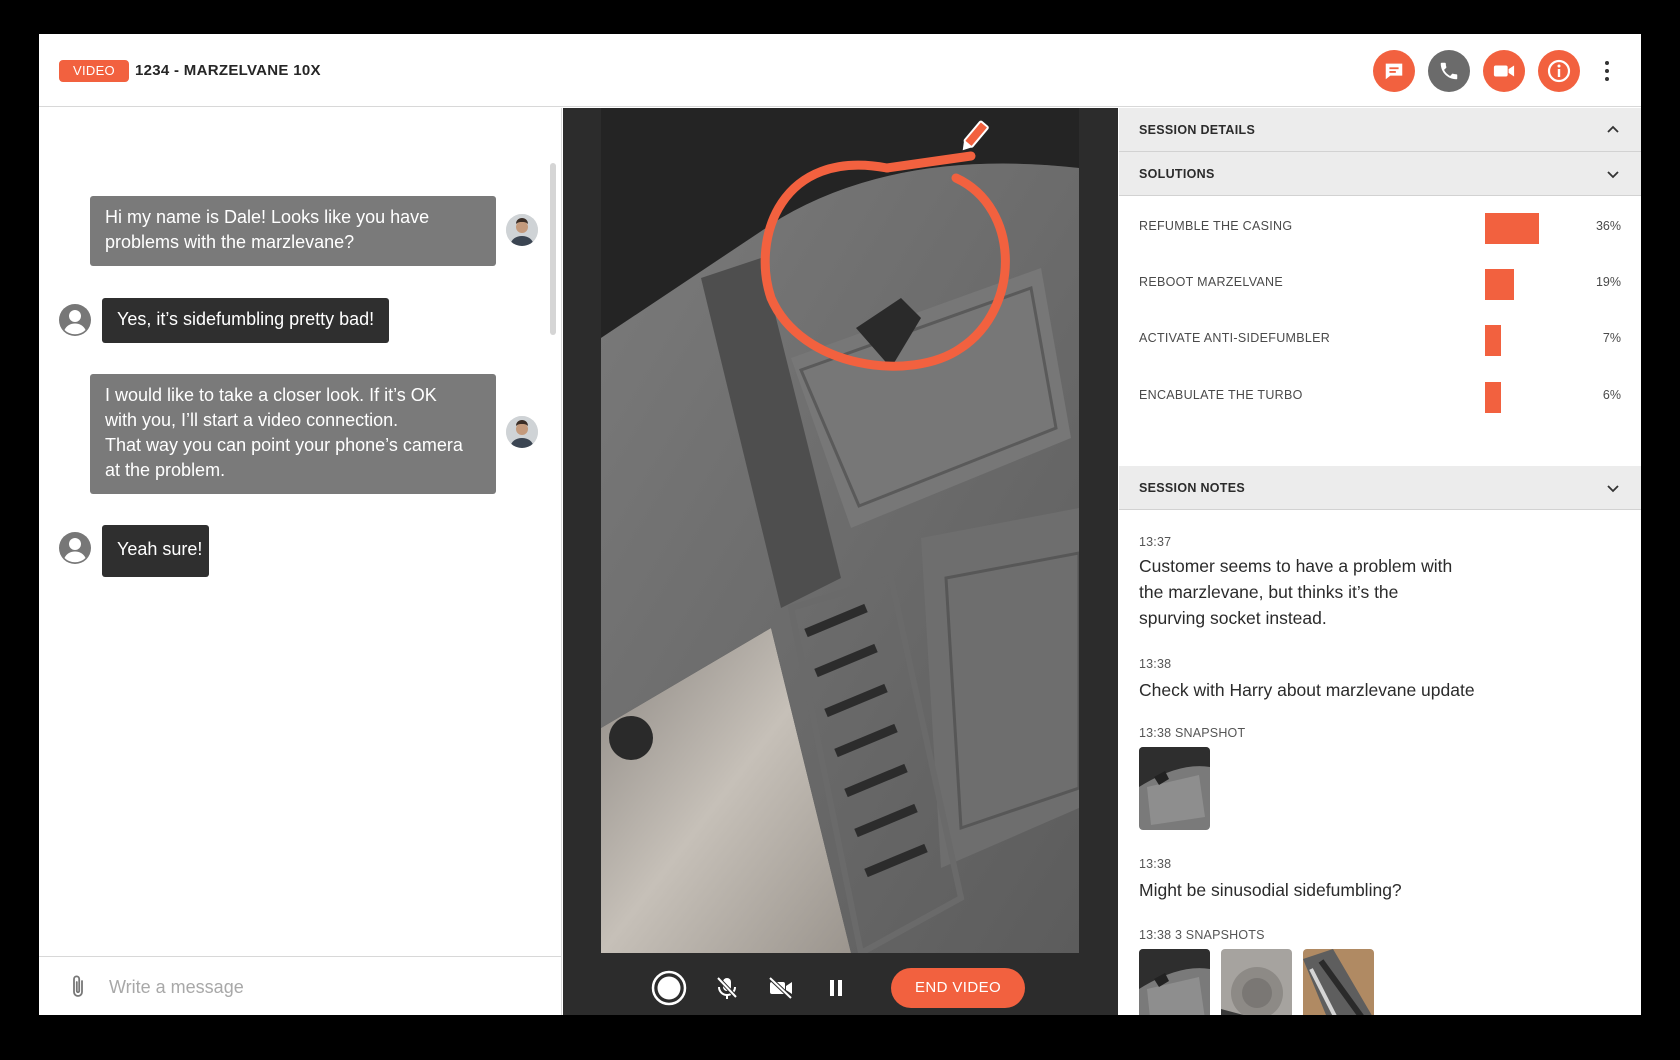 The height and width of the screenshot is (1060, 1680). I want to click on chat-scrollbar, so click(553, 249).